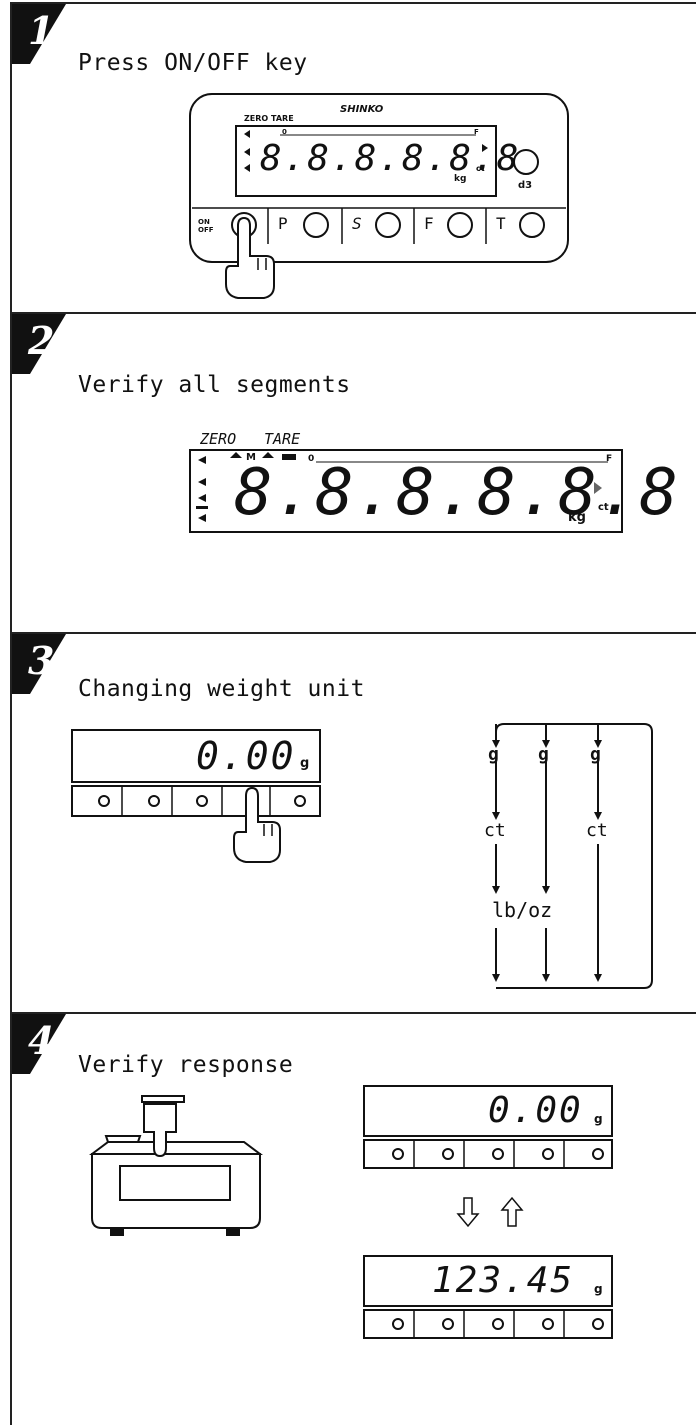  I want to click on segment-unit: kg, so click(577, 517).